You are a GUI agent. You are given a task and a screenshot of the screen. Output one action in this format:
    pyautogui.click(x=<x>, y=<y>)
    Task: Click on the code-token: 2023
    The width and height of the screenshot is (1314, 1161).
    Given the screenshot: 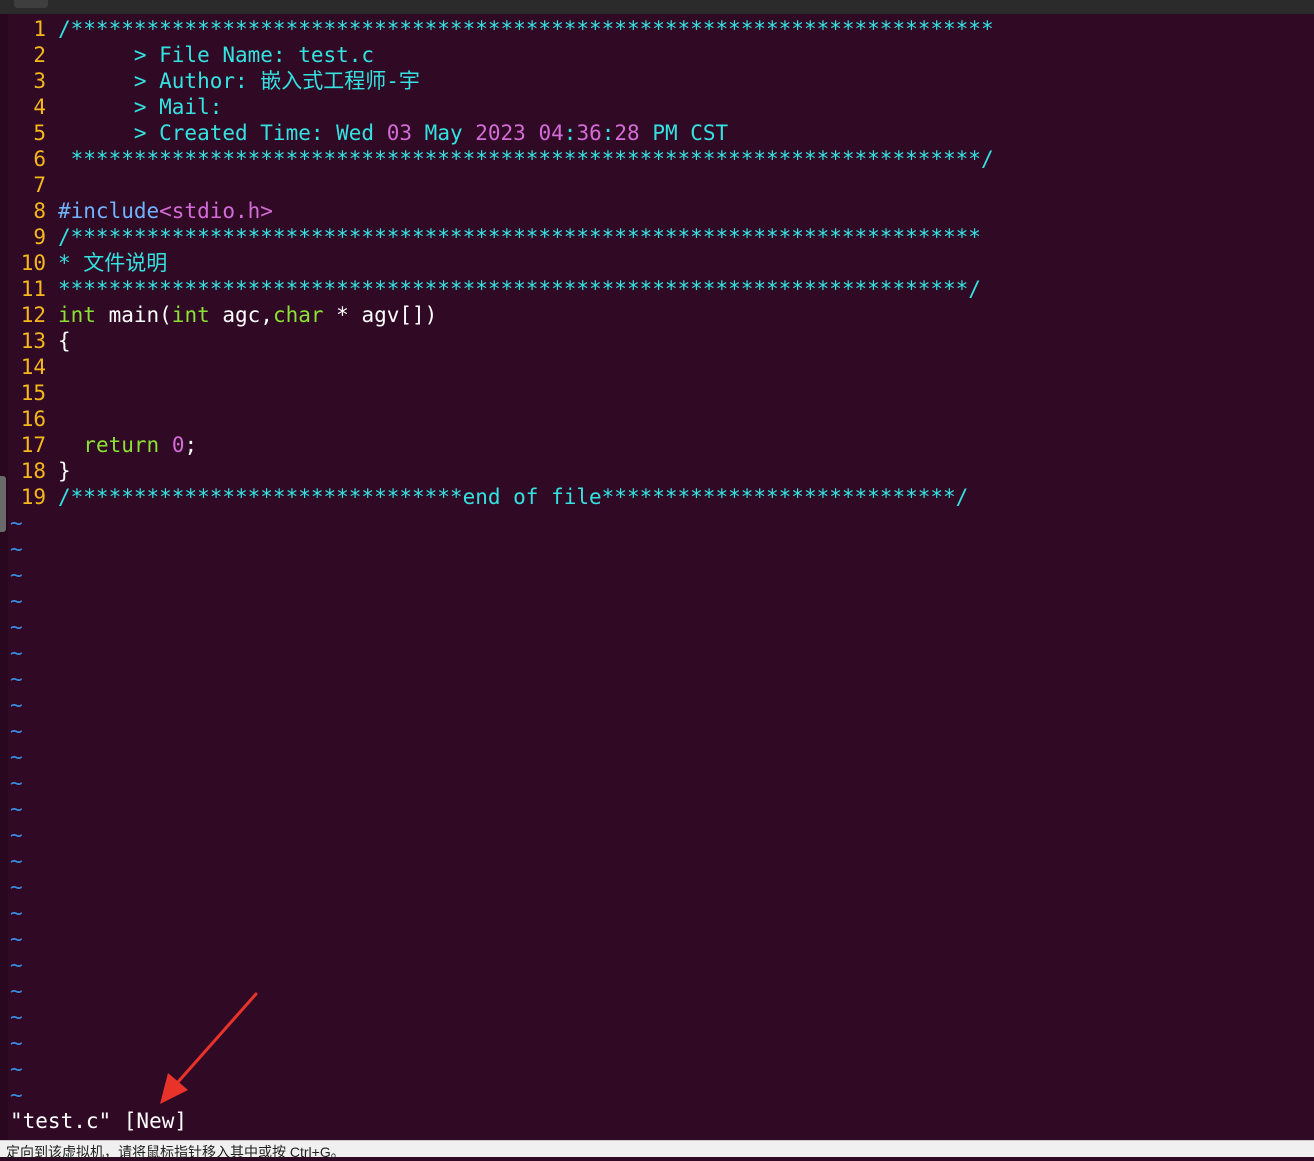 What is the action you would take?
    pyautogui.click(x=500, y=133)
    